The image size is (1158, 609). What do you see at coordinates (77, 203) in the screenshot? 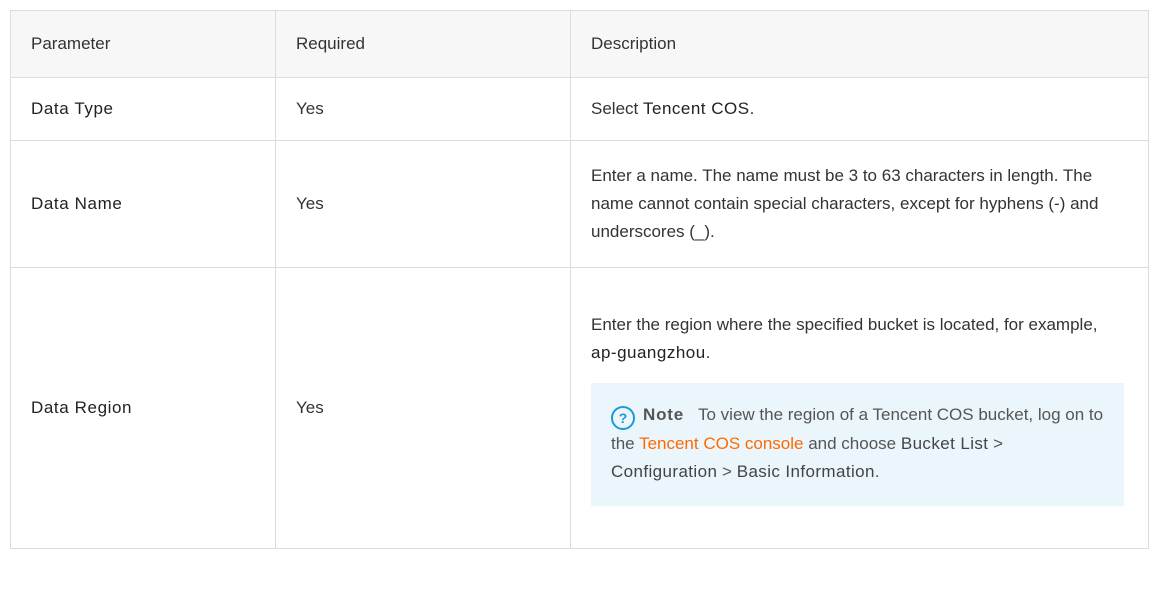
I see `param-name: Data Name` at bounding box center [77, 203].